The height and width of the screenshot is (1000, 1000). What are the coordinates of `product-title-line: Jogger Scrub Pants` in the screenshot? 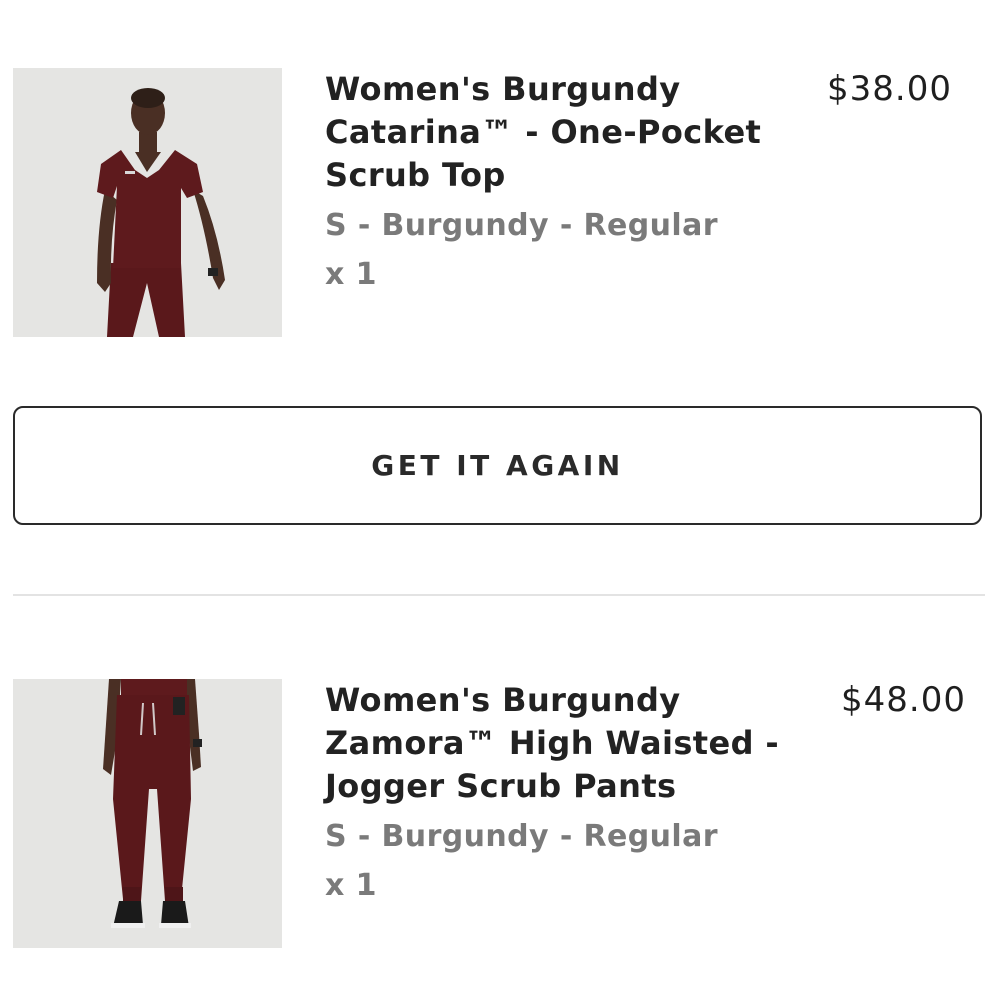 It's located at (501, 786).